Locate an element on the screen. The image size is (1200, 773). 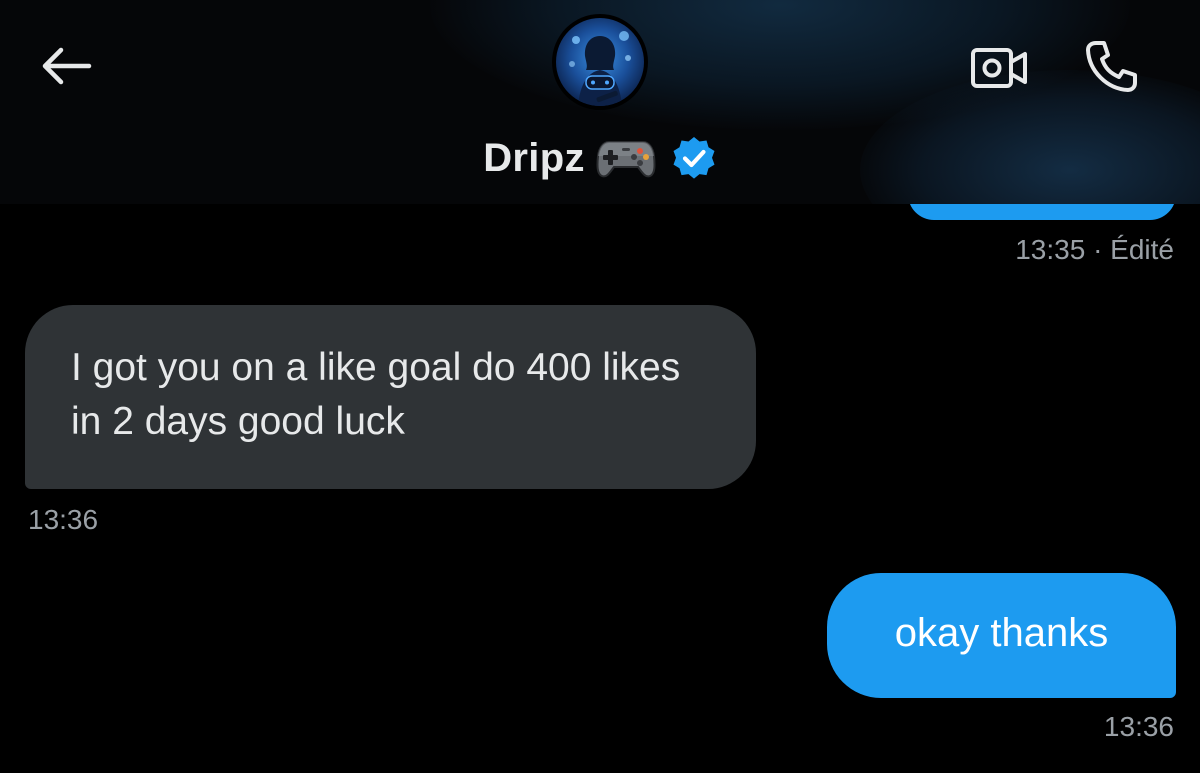
contact-title-row: Dripz is located at coordinates (600, 158).